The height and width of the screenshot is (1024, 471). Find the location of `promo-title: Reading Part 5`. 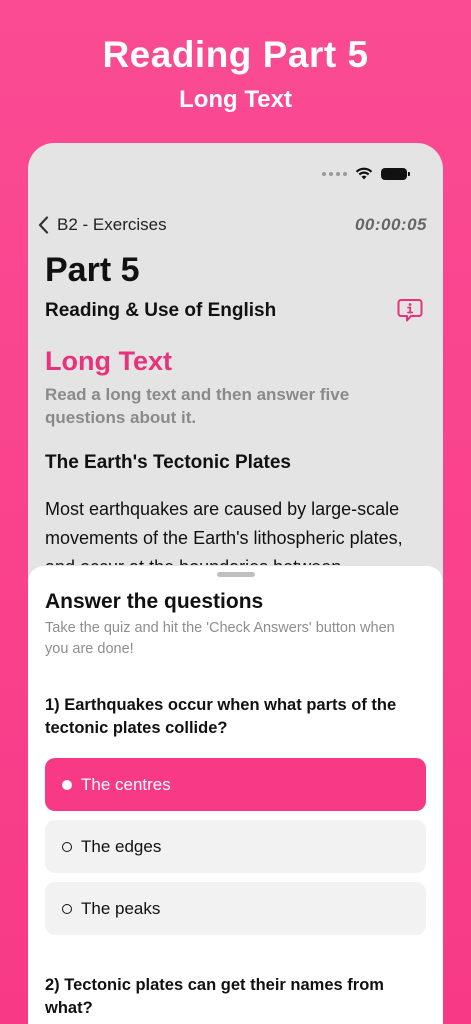

promo-title: Reading Part 5 is located at coordinates (235, 54).